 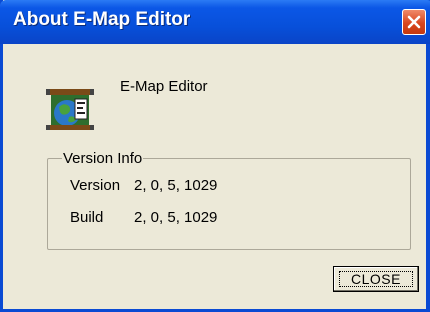 What do you see at coordinates (164, 86) in the screenshot?
I see `app-name: E-Map Editor` at bounding box center [164, 86].